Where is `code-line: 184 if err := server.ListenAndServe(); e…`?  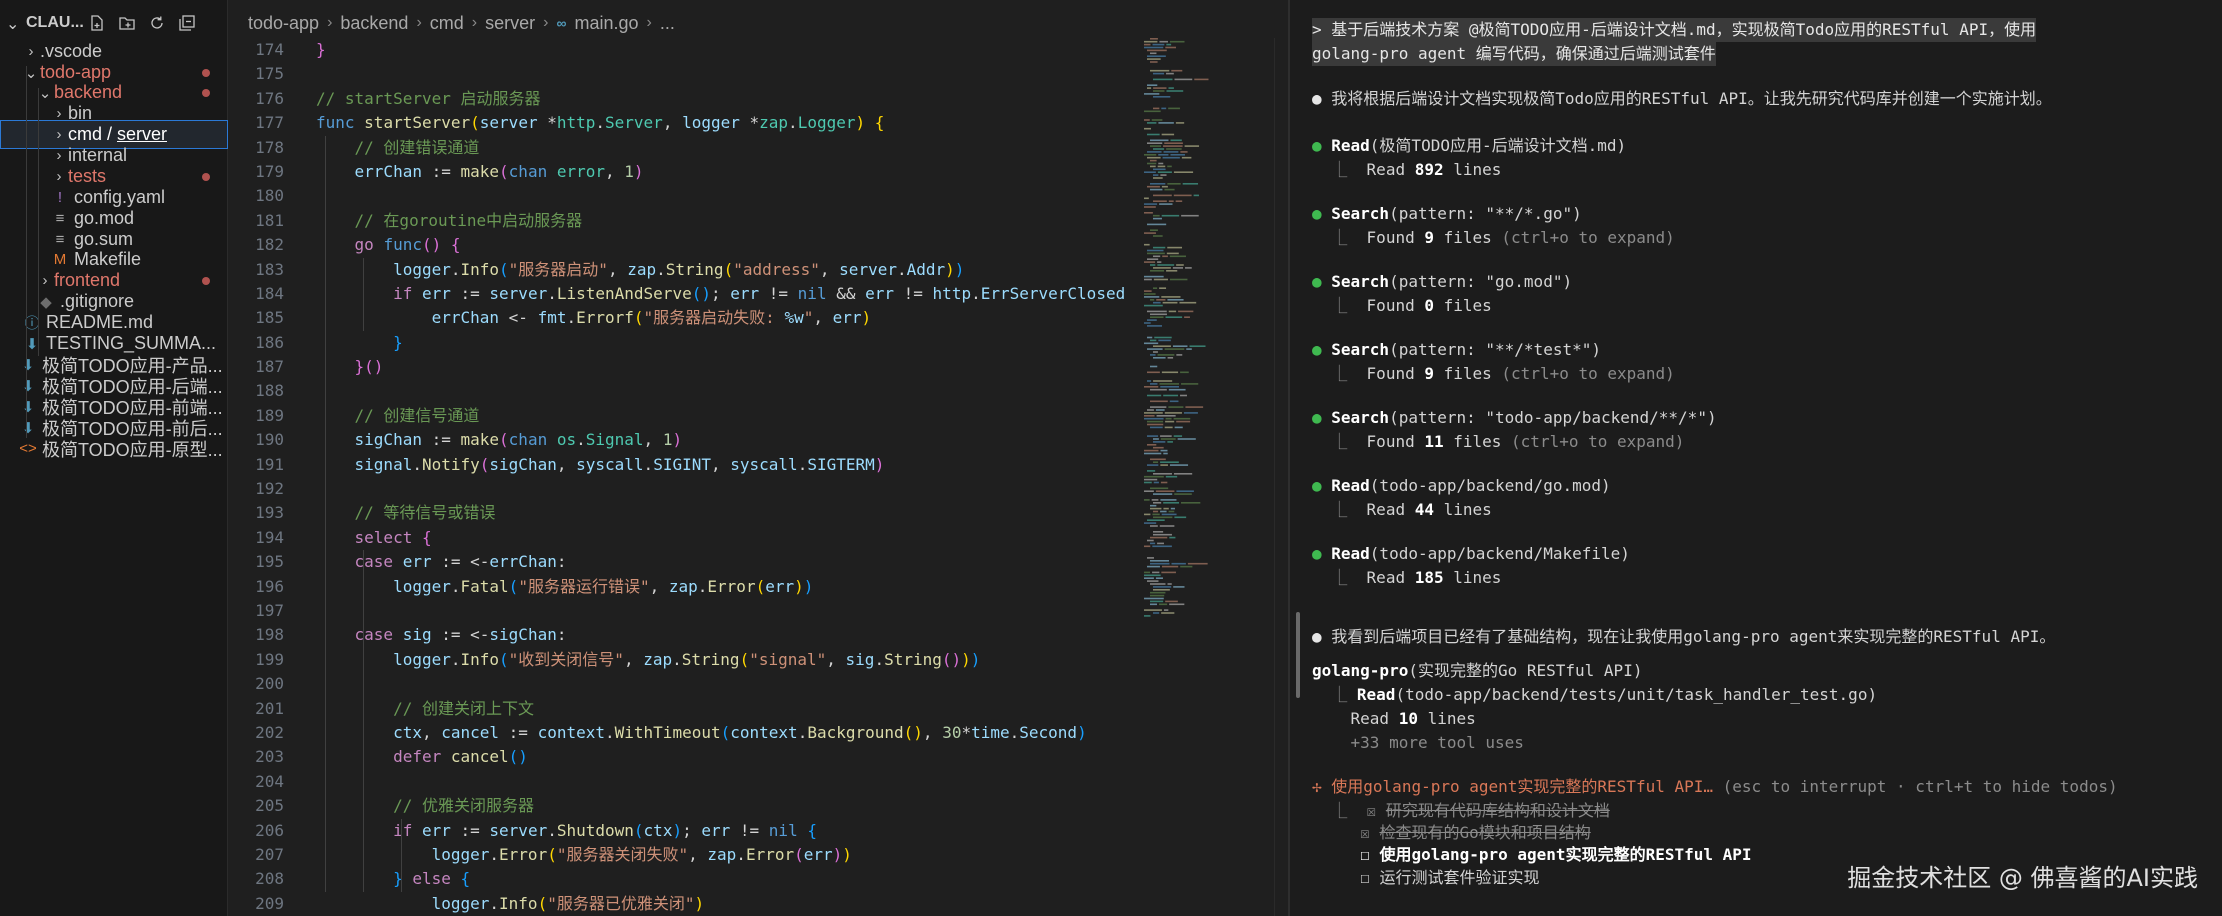
code-line: 184 if err := server.ListenAndServe(); e… is located at coordinates (758, 294).